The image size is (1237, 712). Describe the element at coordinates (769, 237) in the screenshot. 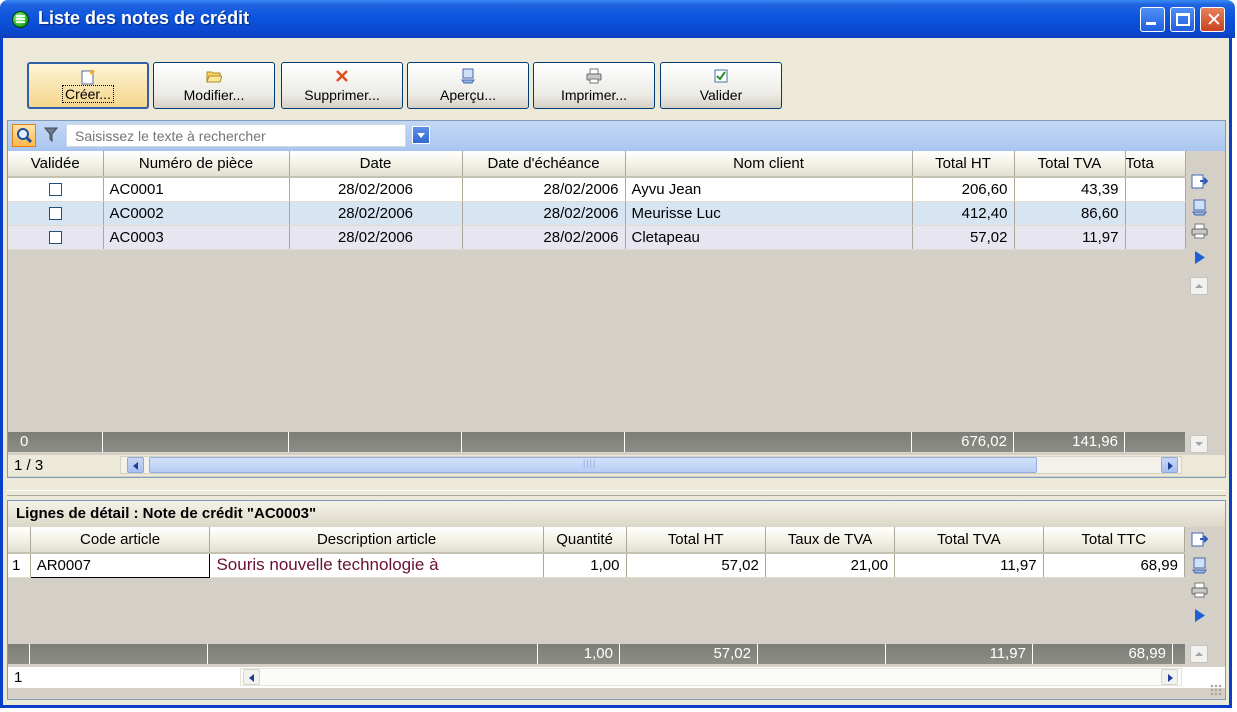

I see `client-cell: Cletapeau` at that location.